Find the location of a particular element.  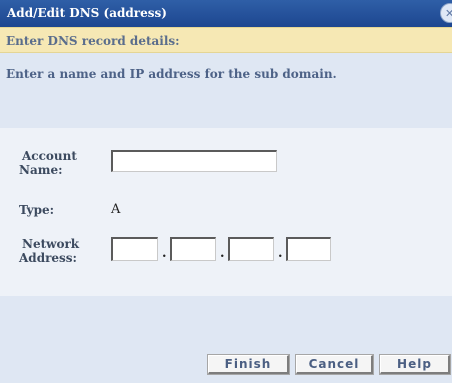

type-label: Type: is located at coordinates (37, 210).